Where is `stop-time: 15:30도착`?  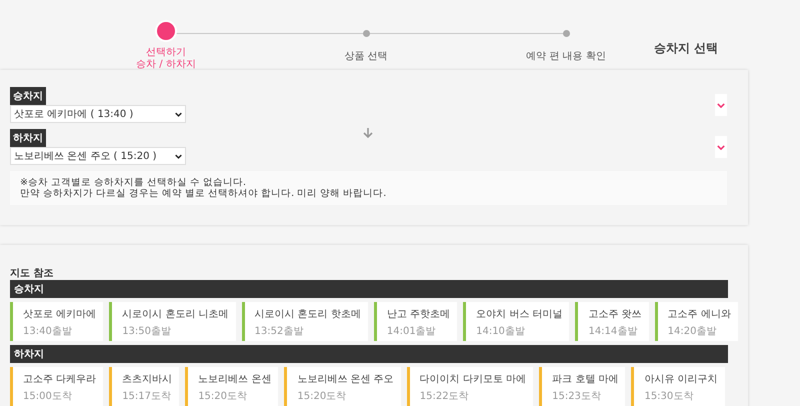
stop-time: 15:30도착 is located at coordinates (669, 396).